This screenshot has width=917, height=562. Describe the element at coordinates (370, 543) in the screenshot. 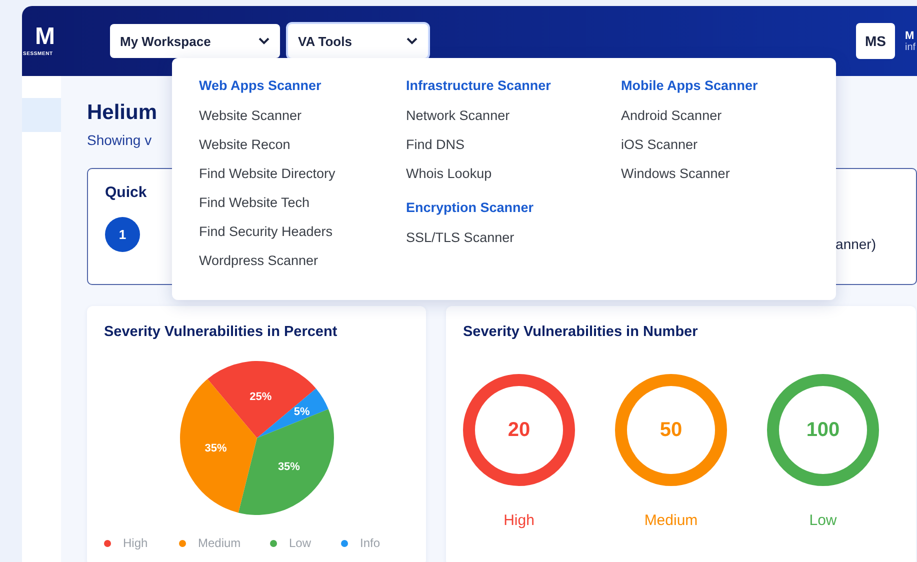

I see `legend-label: Info` at that location.